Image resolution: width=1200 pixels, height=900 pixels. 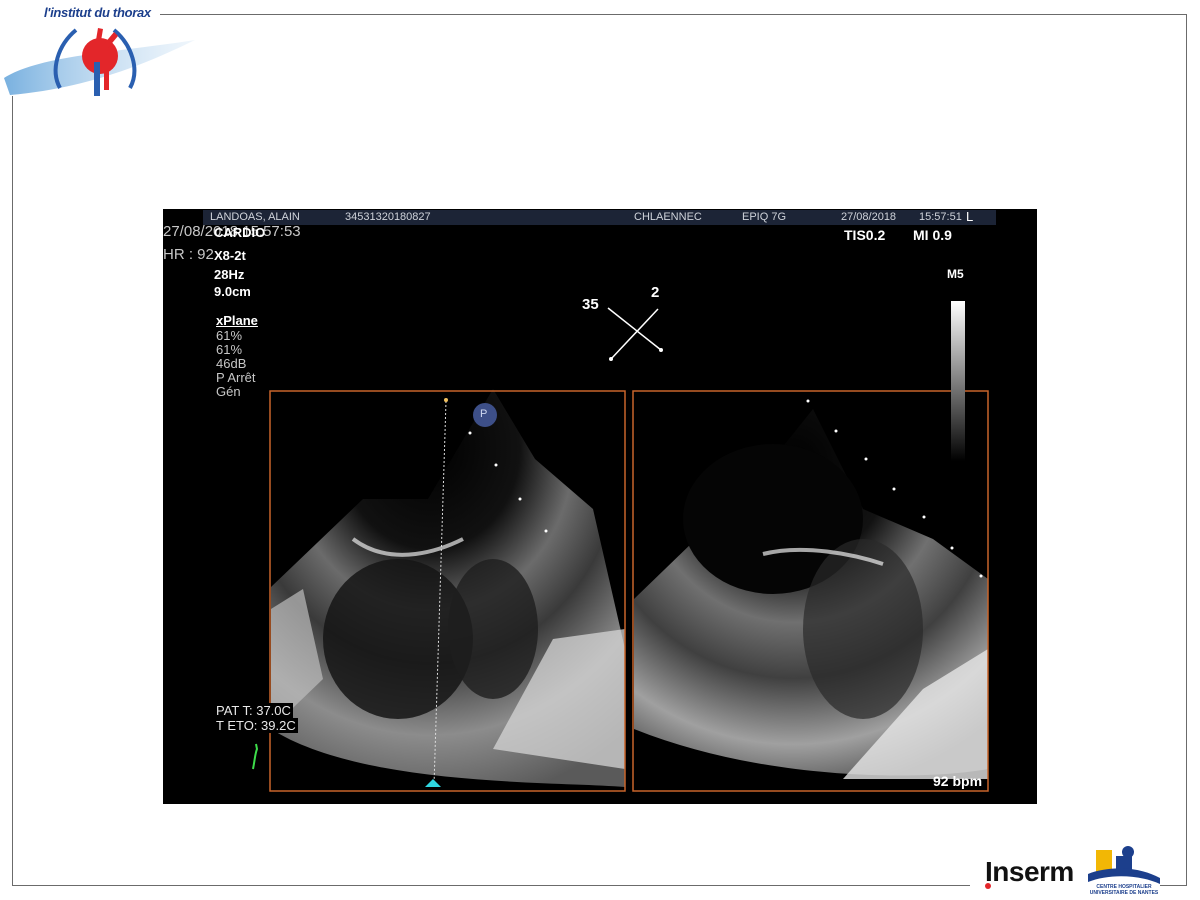 I want to click on ecg-trace, so click(x=255, y=756).